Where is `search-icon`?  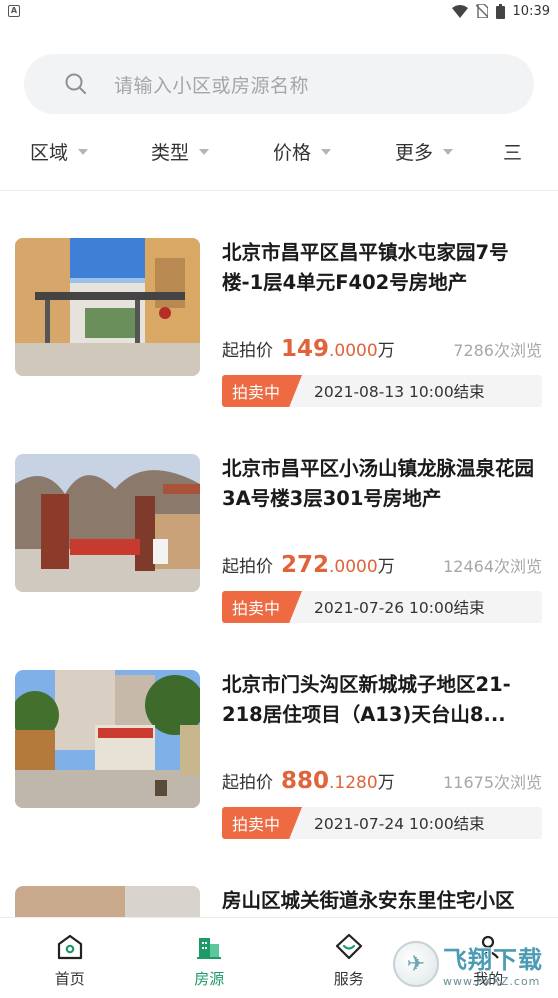
search-icon is located at coordinates (75, 83).